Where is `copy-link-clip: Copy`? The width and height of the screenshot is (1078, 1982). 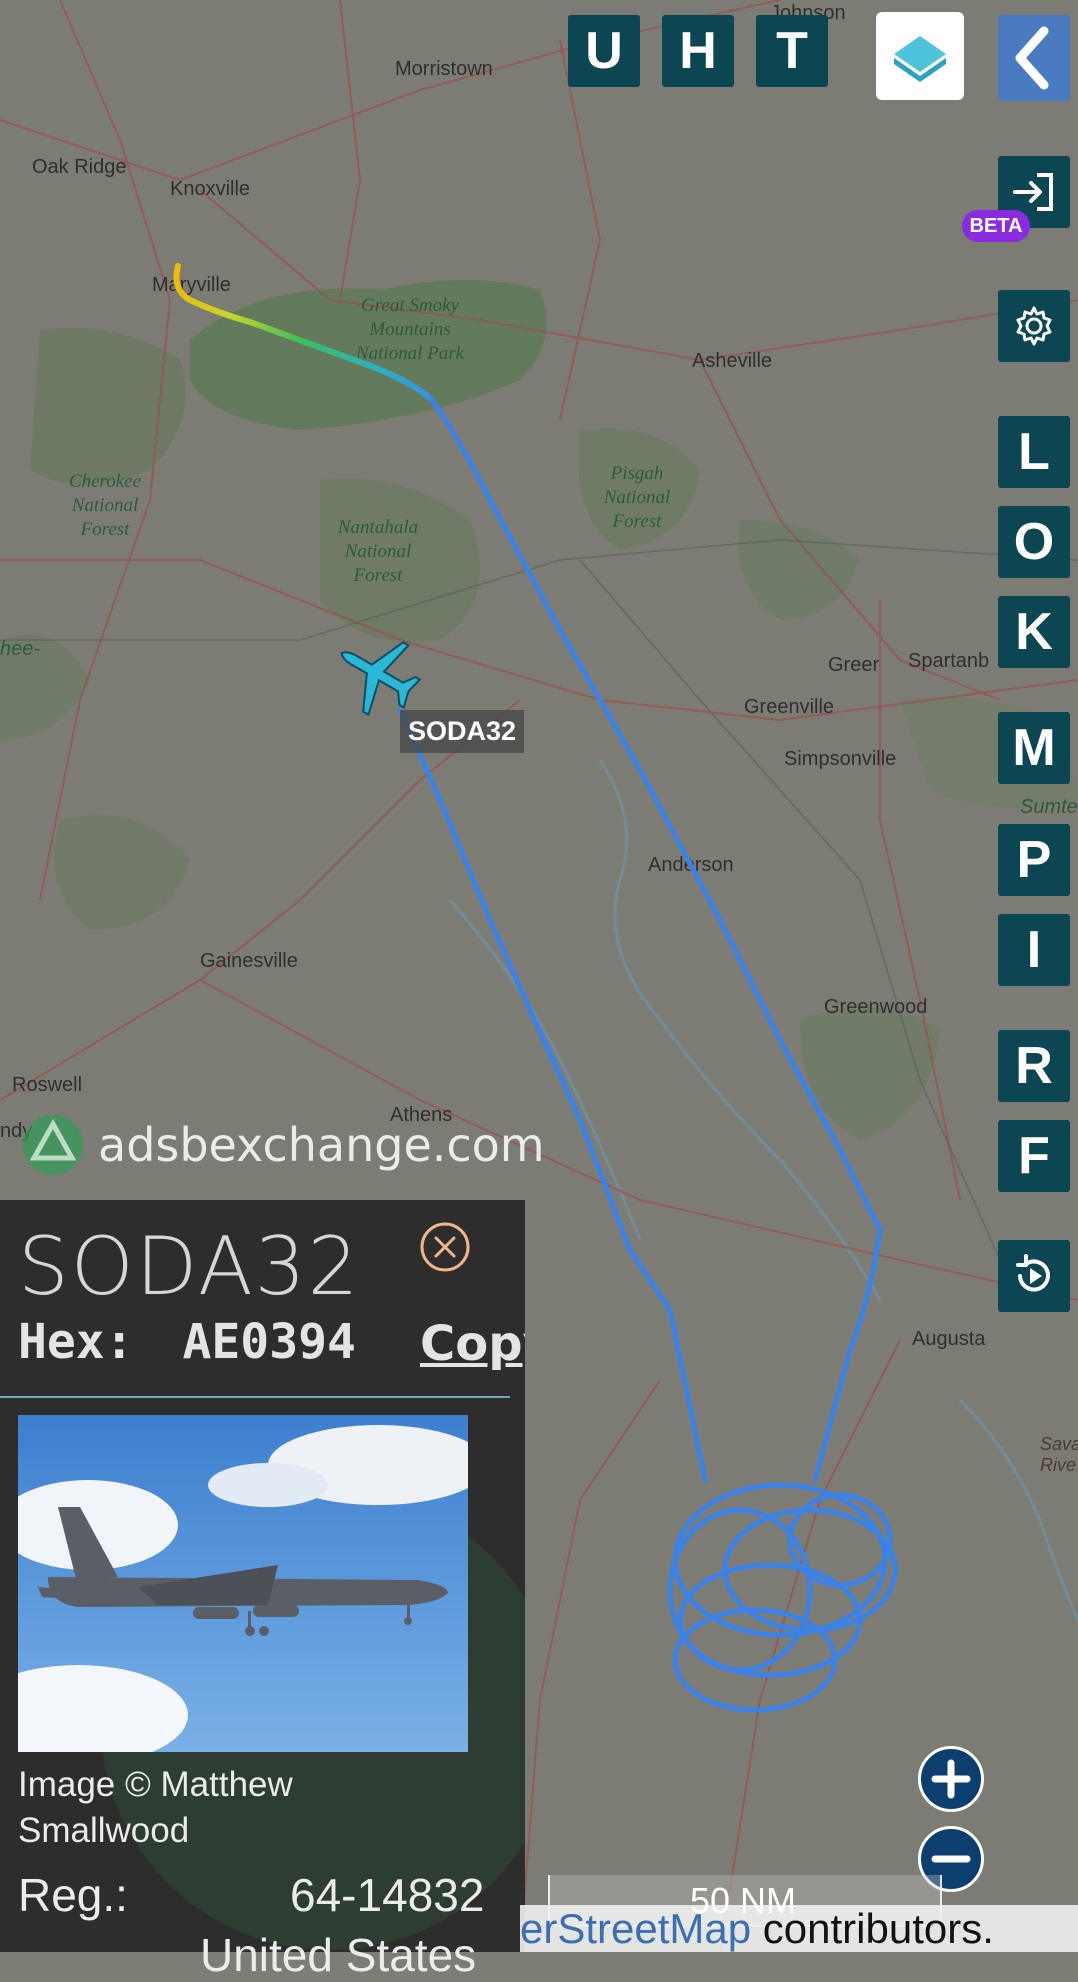
copy-link-clip: Copy is located at coordinates (472, 1346).